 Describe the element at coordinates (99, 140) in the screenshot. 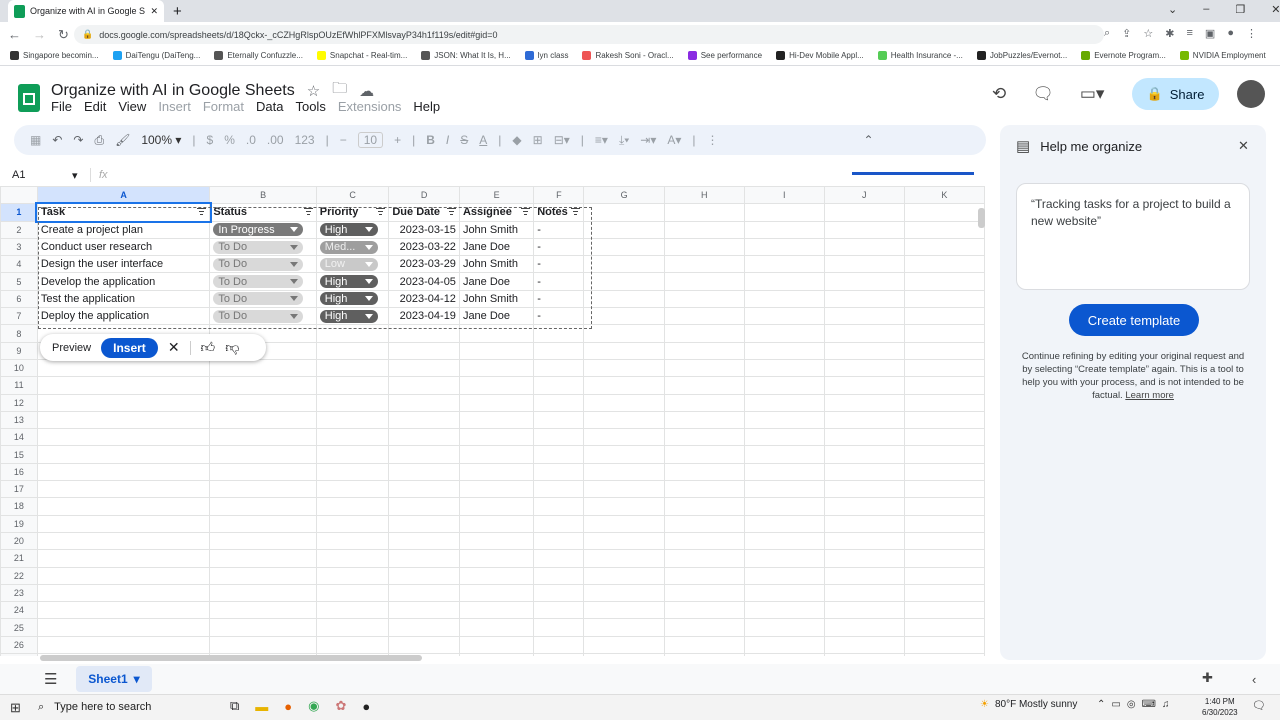

I see `print-icon: ⎙` at that location.